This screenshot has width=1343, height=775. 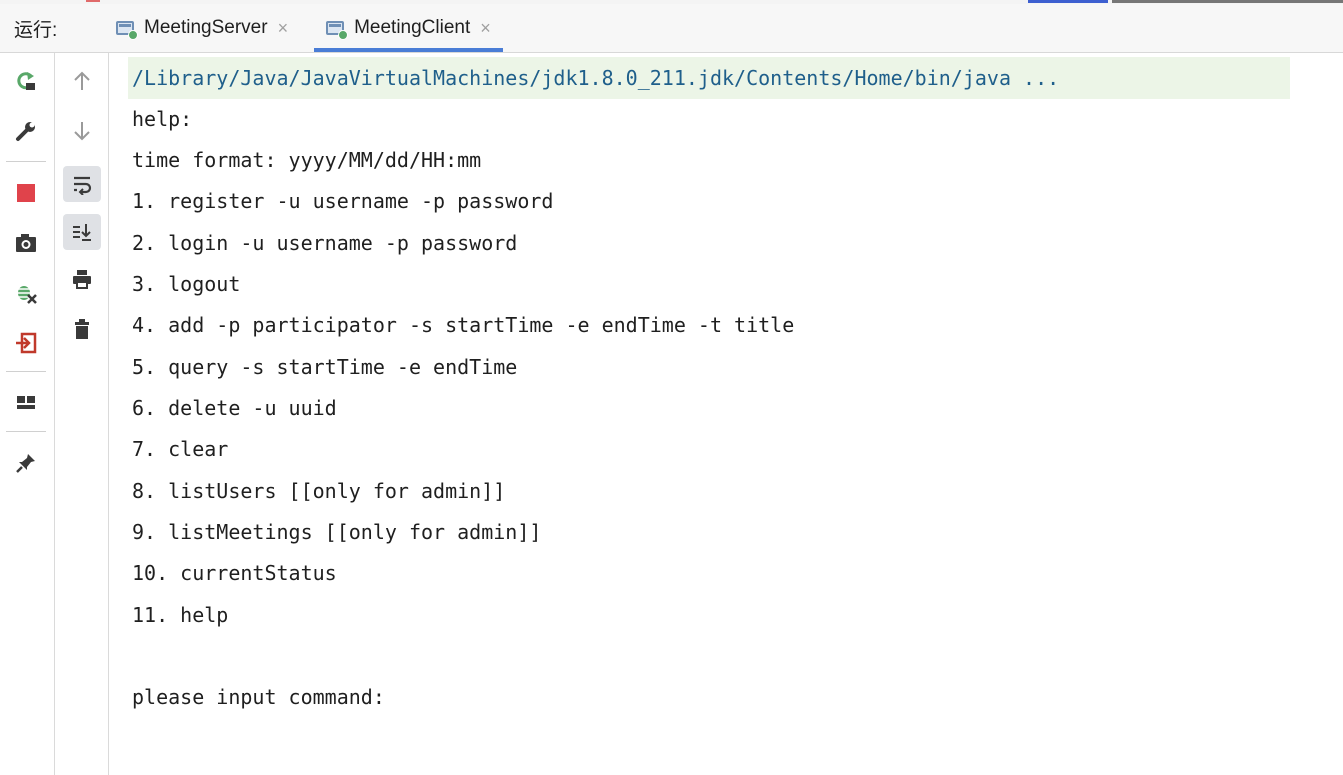 I want to click on wrench-icon, so click(x=26, y=131).